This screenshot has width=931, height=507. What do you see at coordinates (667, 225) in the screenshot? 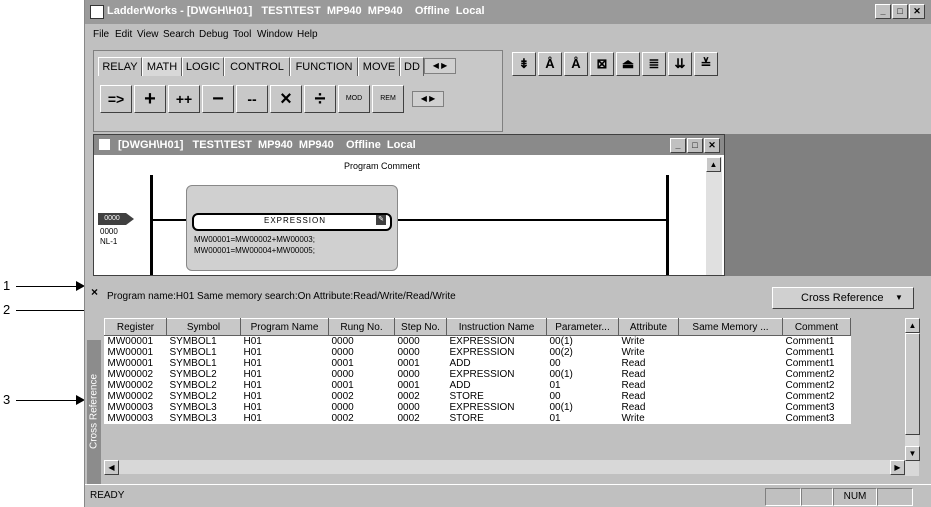
I see `right-power-rail` at bounding box center [667, 225].